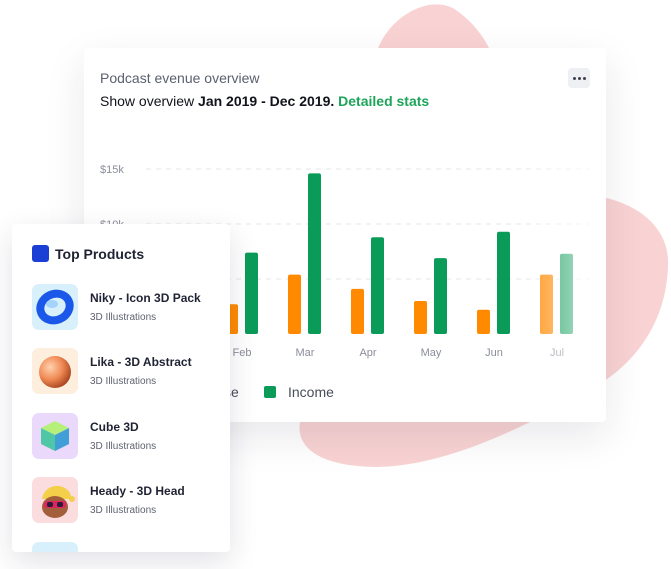  What do you see at coordinates (305, 353) in the screenshot?
I see `x-tick-label: Mar` at bounding box center [305, 353].